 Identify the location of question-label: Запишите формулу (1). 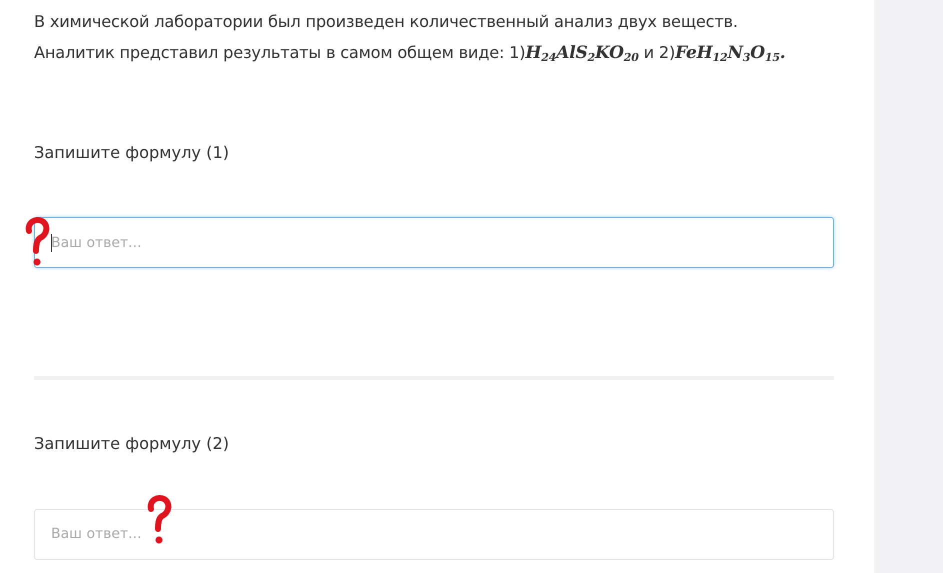
(132, 153).